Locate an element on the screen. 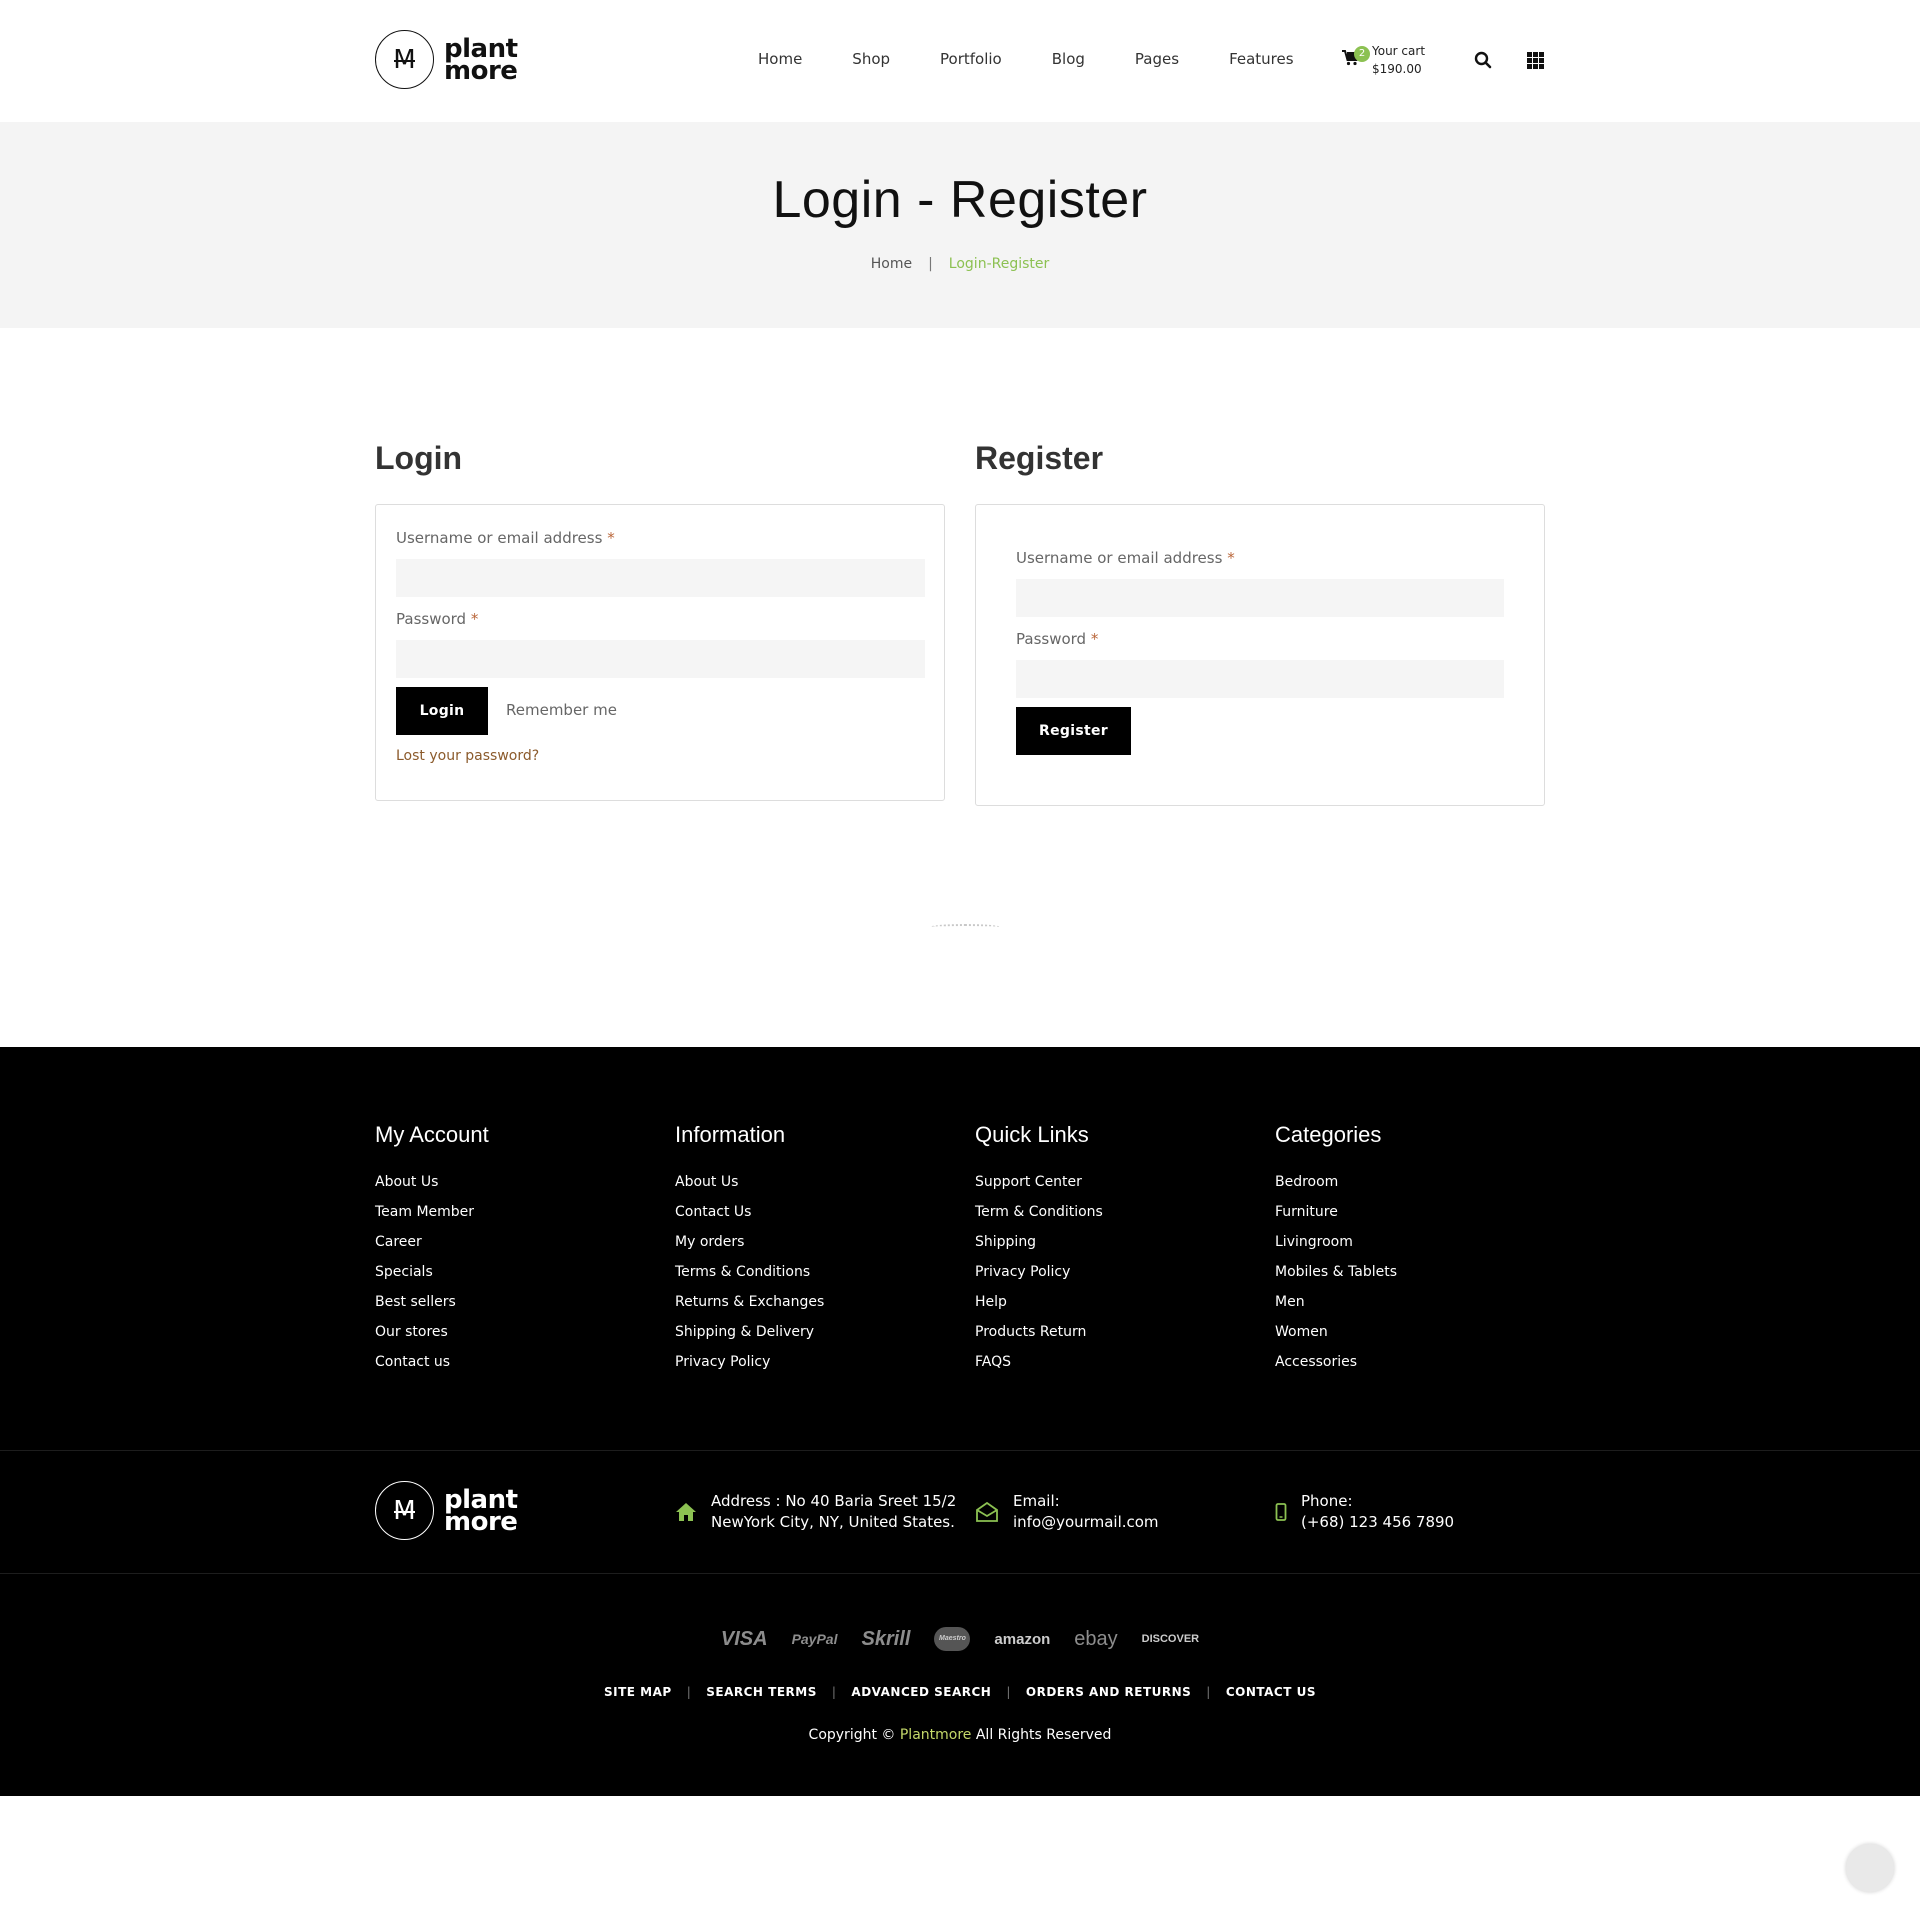  skrill-icon: Skrill is located at coordinates (886, 1638).